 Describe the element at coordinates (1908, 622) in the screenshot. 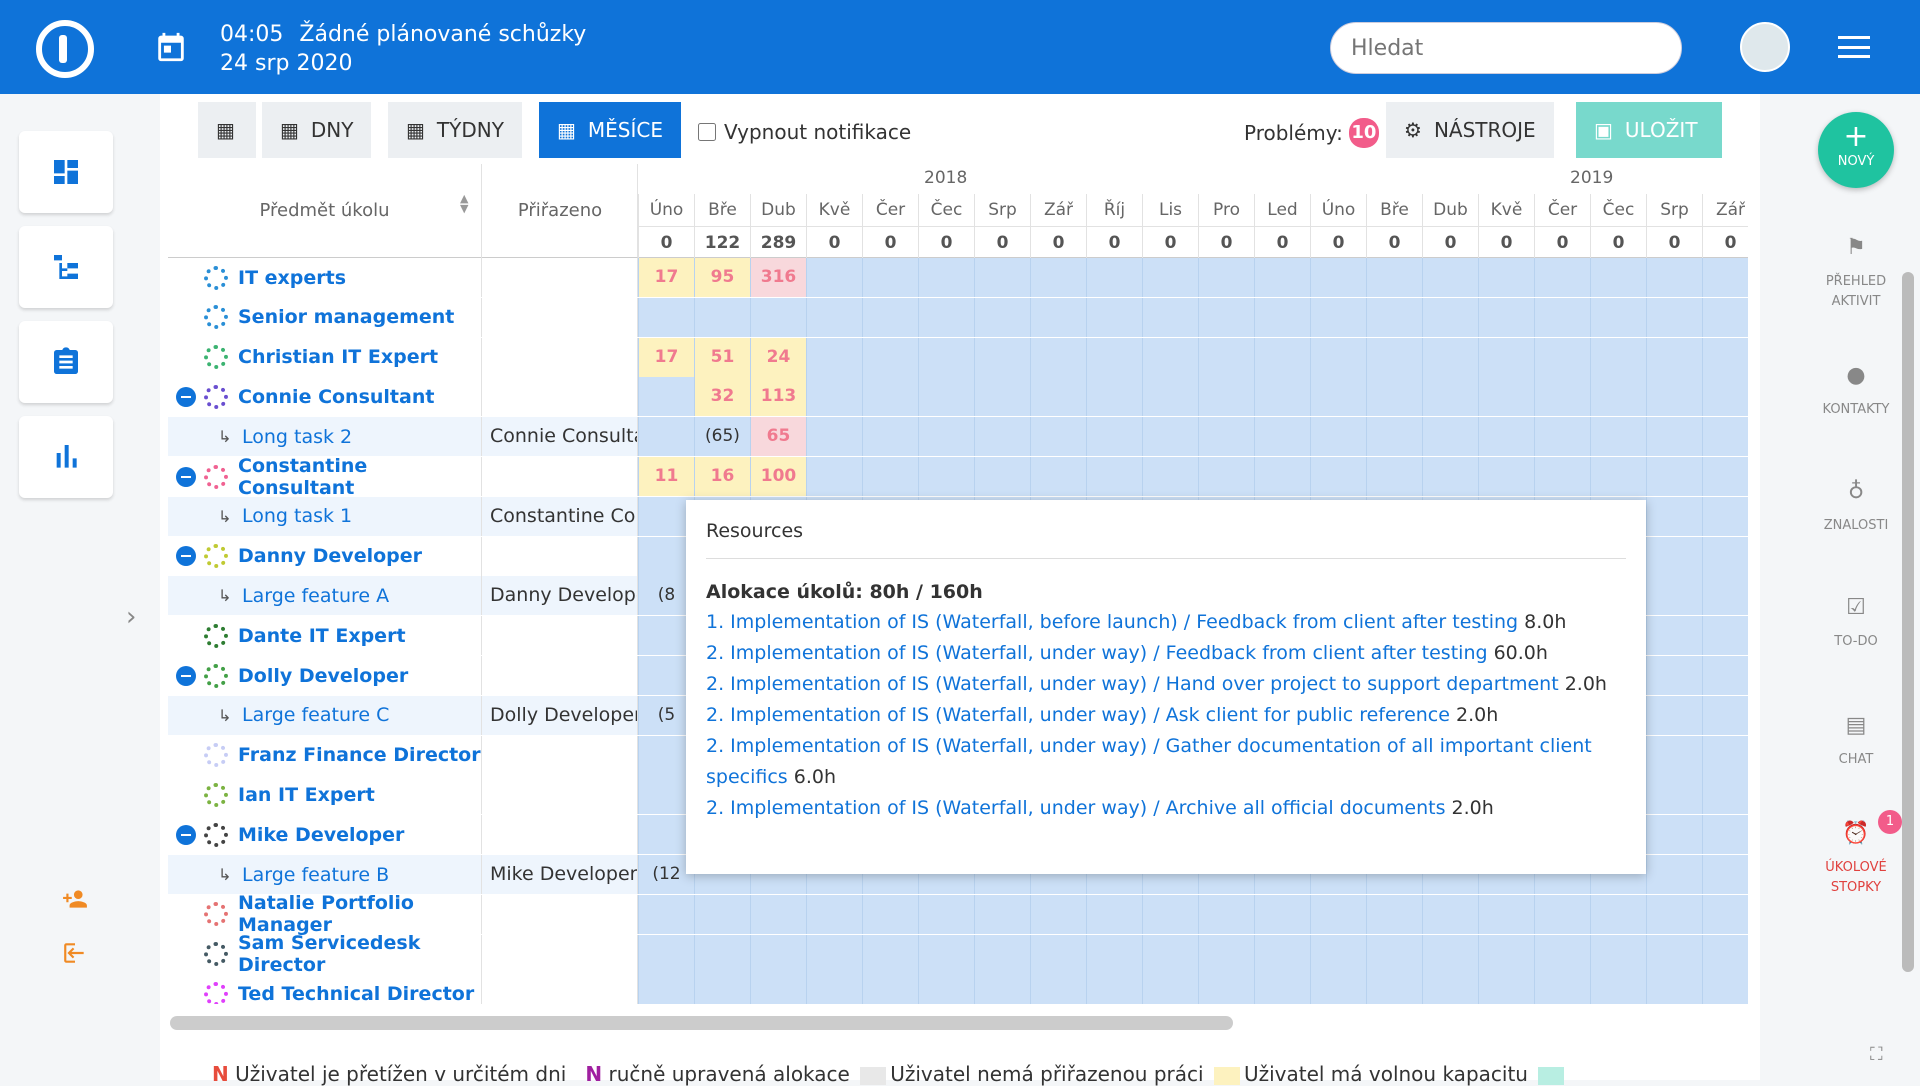

I see `vertical-scrollbar` at that location.